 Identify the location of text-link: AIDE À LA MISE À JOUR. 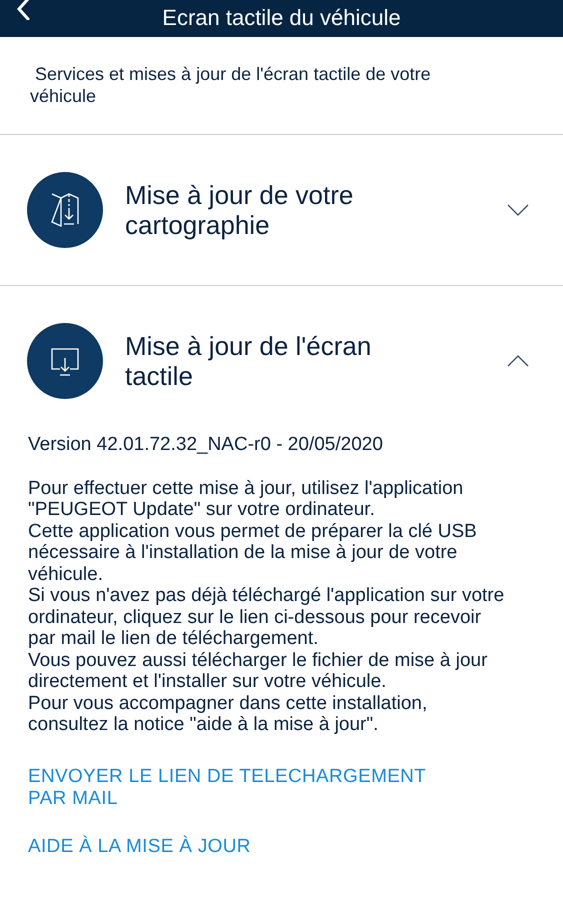
(139, 847).